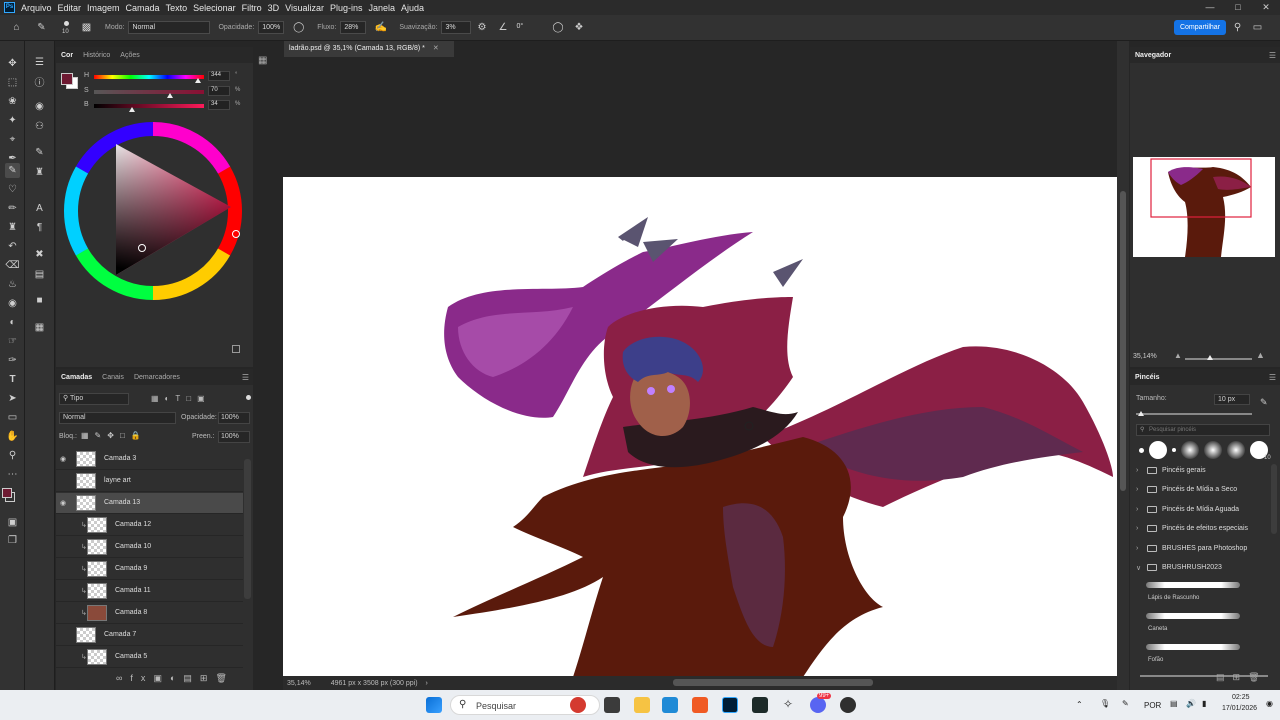  What do you see at coordinates (1191, 703) in the screenshot?
I see `volume-icon: 🔊` at bounding box center [1191, 703].